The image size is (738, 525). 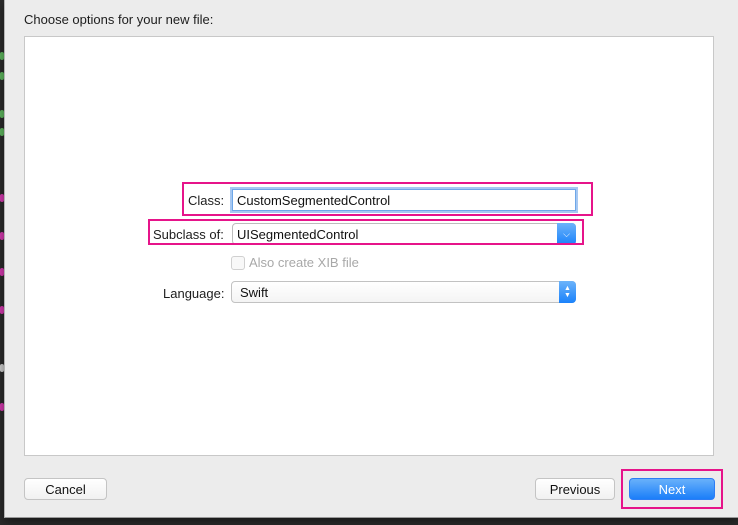 What do you see at coordinates (254, 292) in the screenshot?
I see `language-value: Swift` at bounding box center [254, 292].